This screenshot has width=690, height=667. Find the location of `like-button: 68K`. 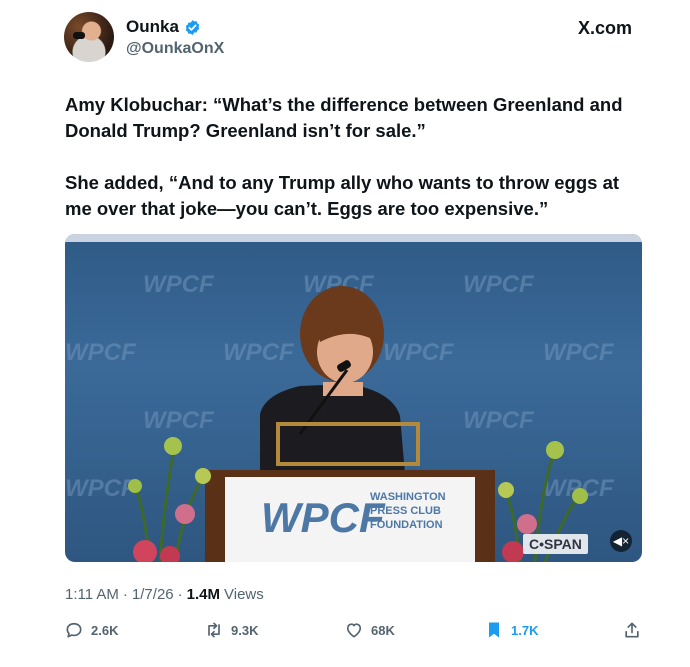

like-button: 68K is located at coordinates (369, 630).